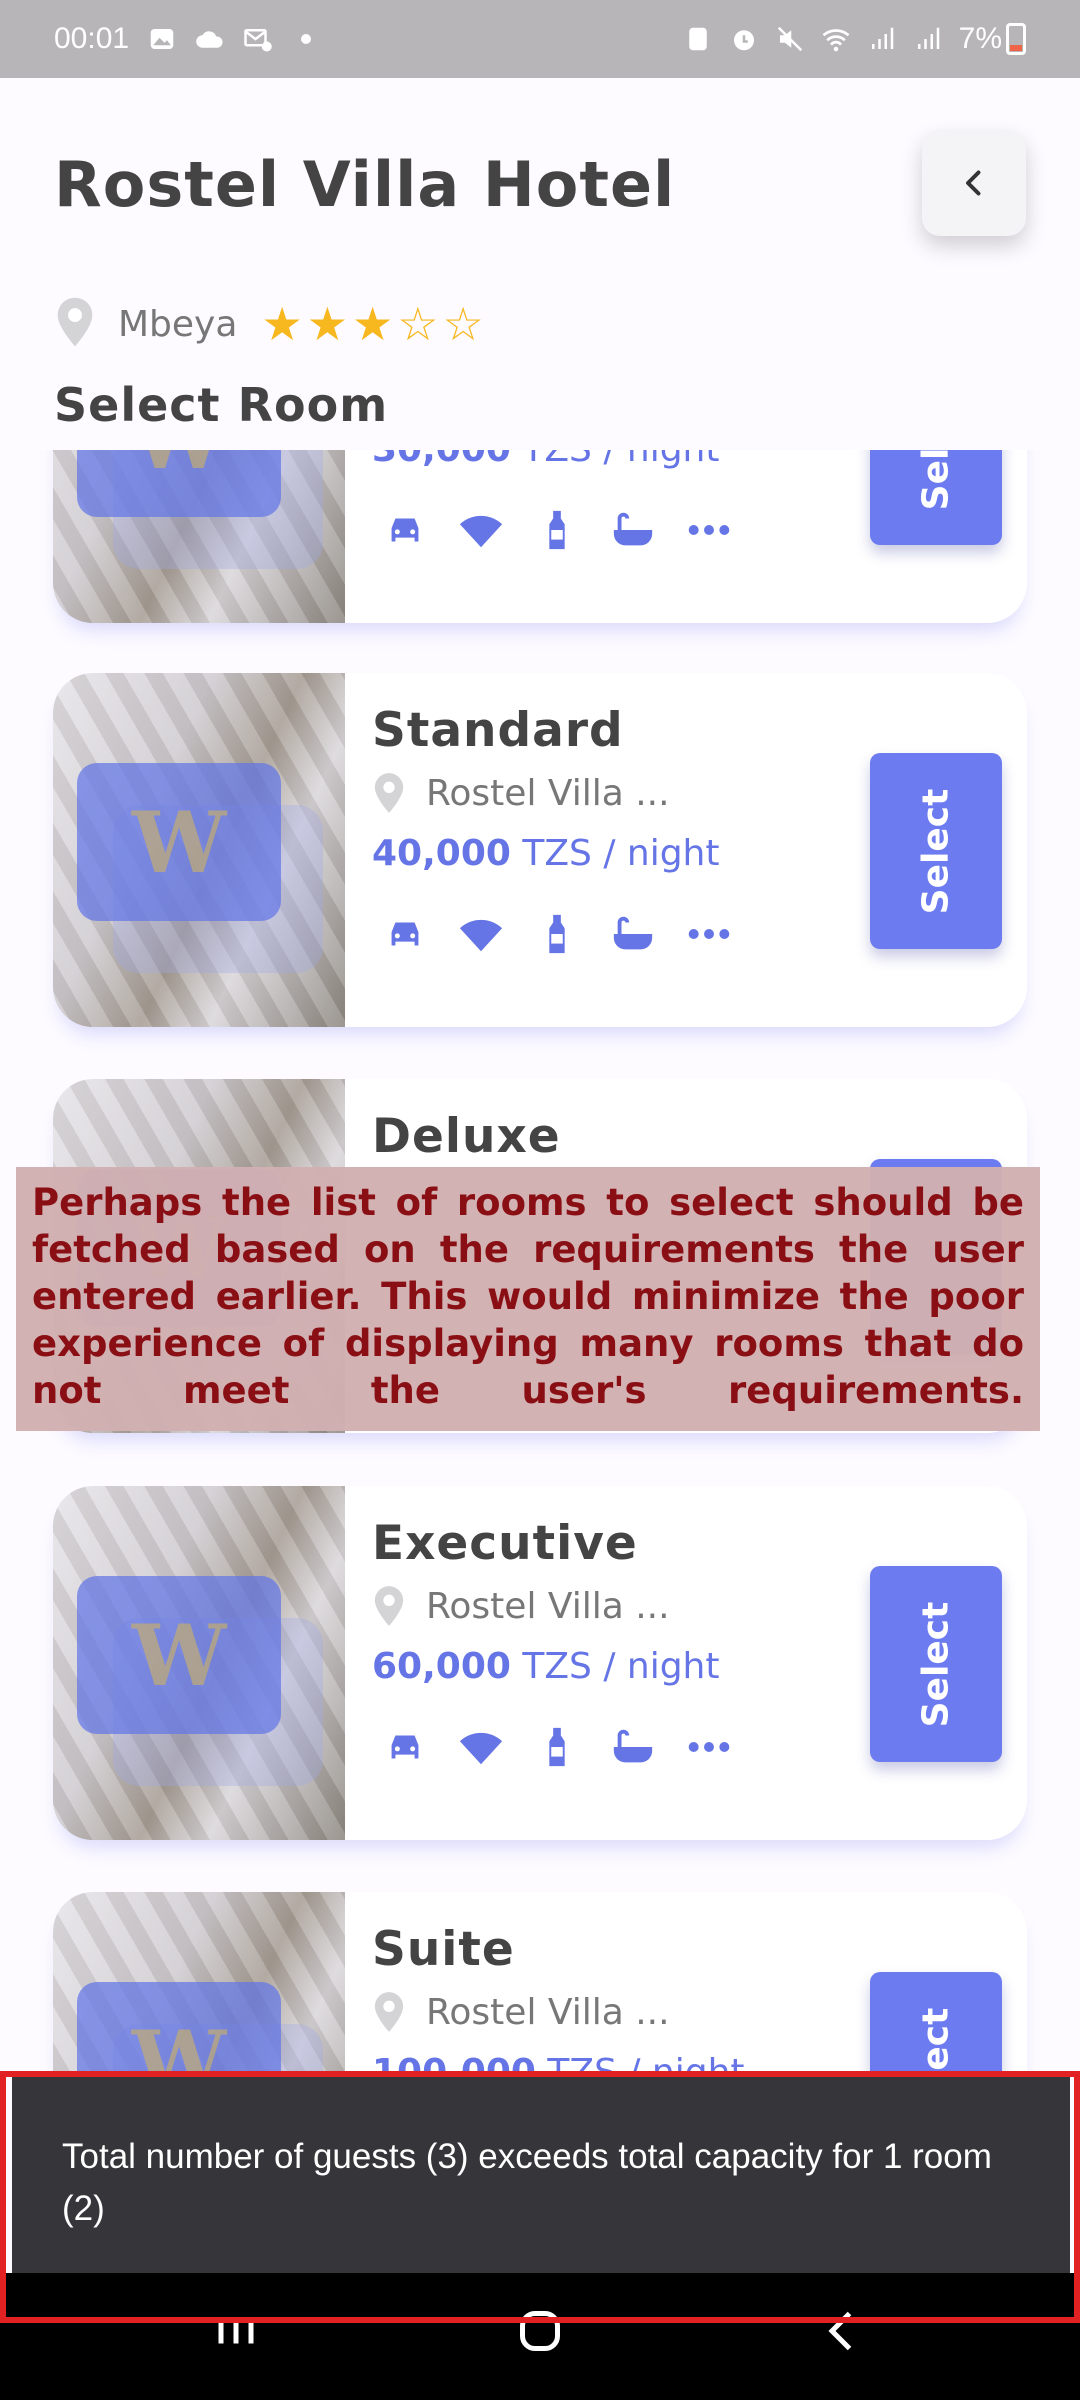 The height and width of the screenshot is (2400, 1080). Describe the element at coordinates (162, 39) in the screenshot. I see `gallery-icon` at that location.